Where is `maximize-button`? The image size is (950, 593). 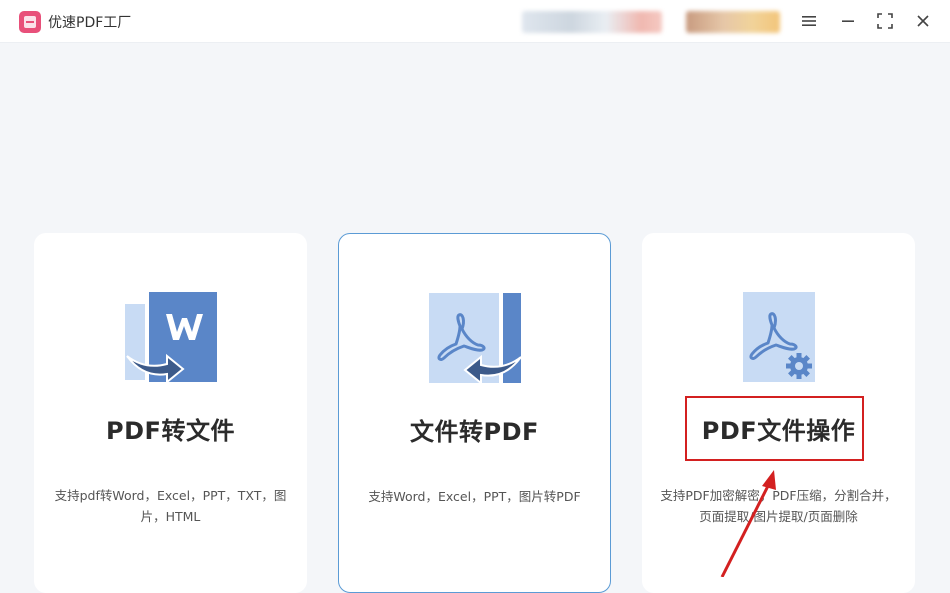
maximize-button is located at coordinates (885, 21).